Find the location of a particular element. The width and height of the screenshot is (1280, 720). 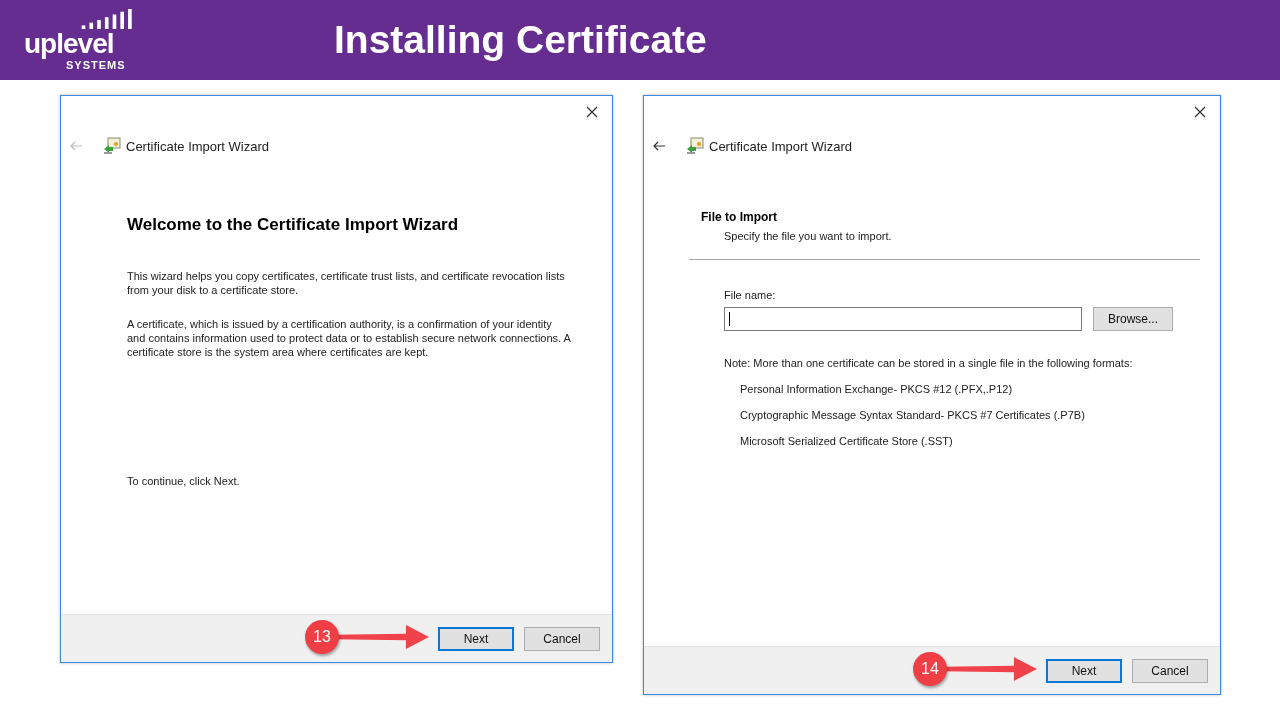

logo-wordmark: uplevel is located at coordinates (69, 44).